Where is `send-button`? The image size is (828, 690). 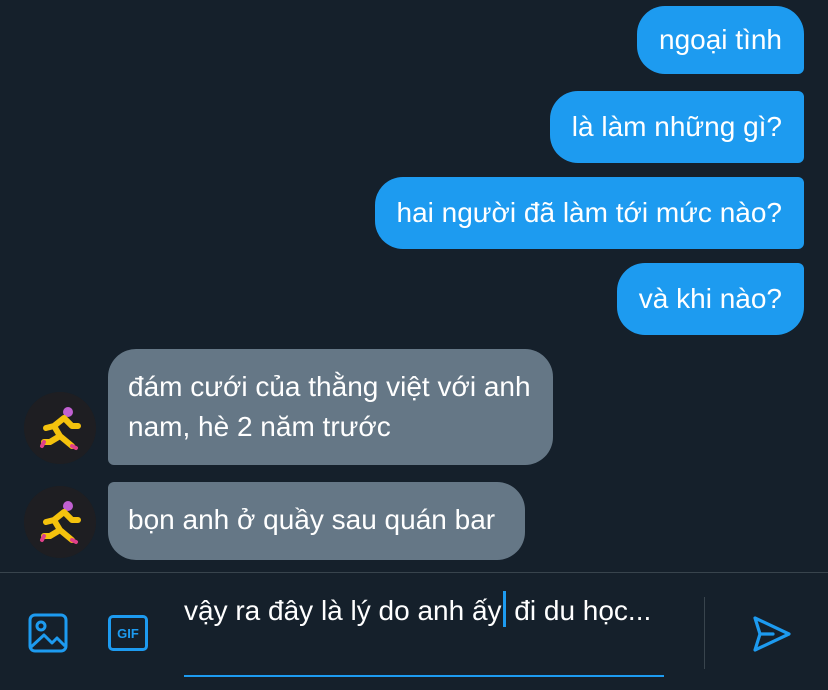
send-button is located at coordinates (771, 634).